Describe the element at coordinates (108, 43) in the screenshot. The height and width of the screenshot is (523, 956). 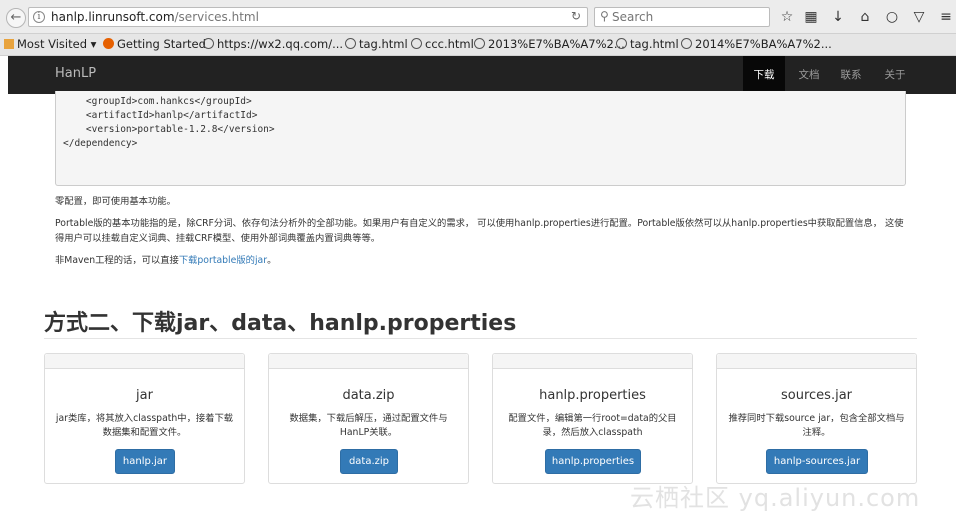
I see `firefox-icon` at that location.